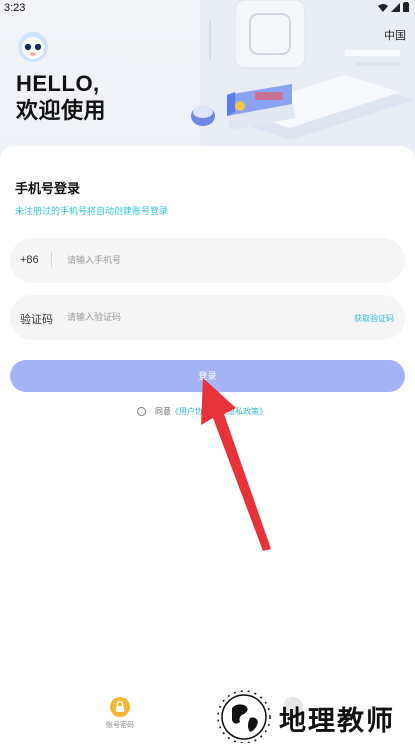 The height and width of the screenshot is (748, 415). I want to click on verification-input, so click(177, 317).